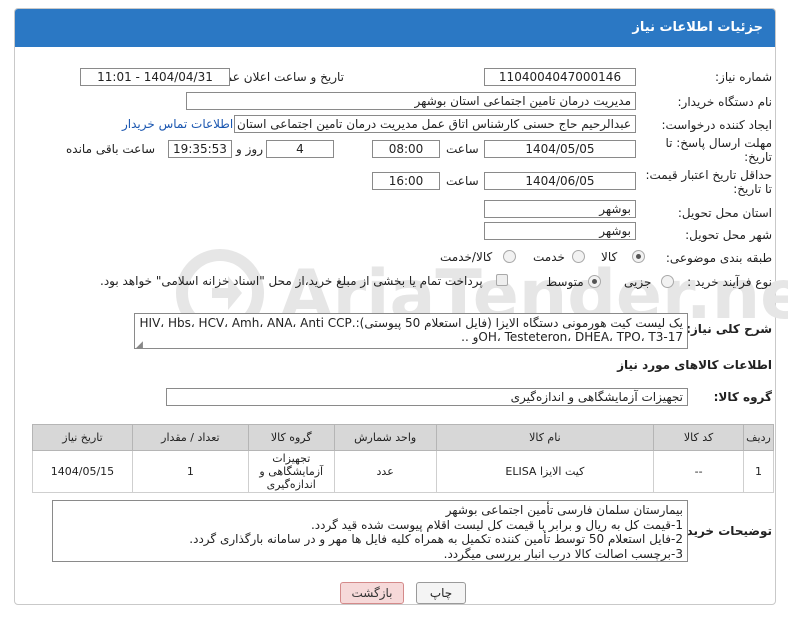 This screenshot has height=619, width=788. I want to click on col-group-header: گروه کالا, so click(291, 437).